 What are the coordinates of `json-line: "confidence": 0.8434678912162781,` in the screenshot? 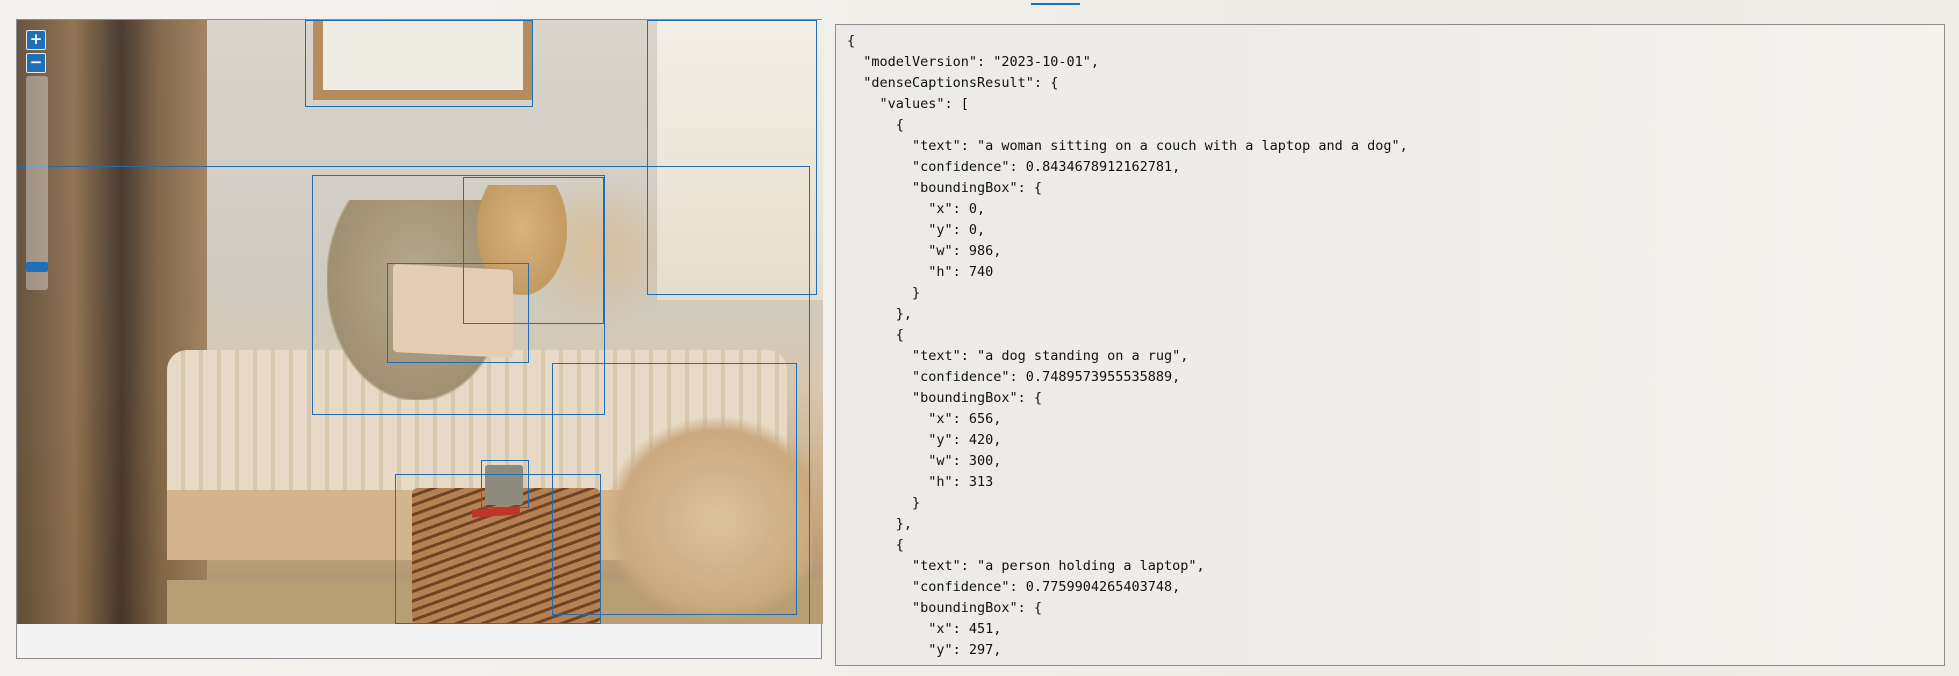 It's located at (1014, 167).